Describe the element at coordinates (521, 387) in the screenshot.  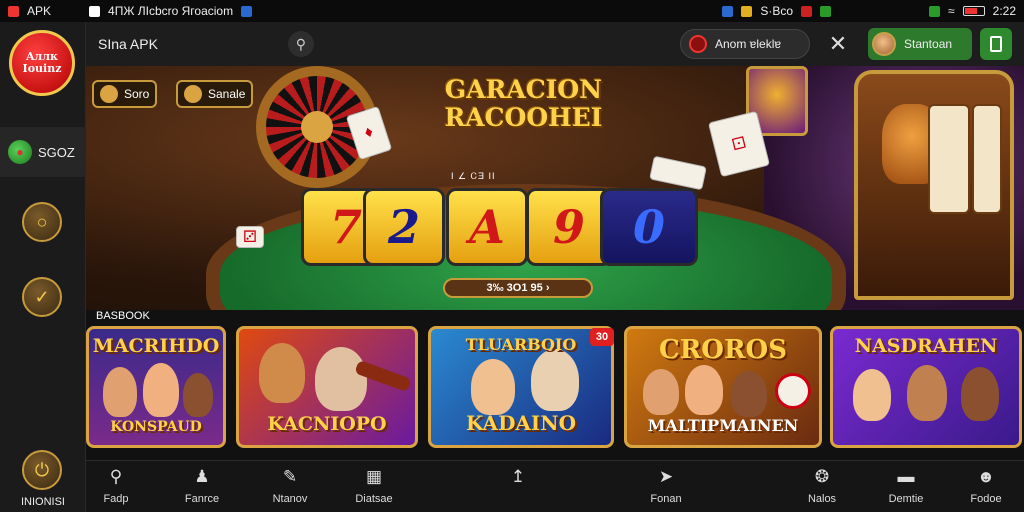
I see `game-card: TLUARBOIO KADAINO` at that location.